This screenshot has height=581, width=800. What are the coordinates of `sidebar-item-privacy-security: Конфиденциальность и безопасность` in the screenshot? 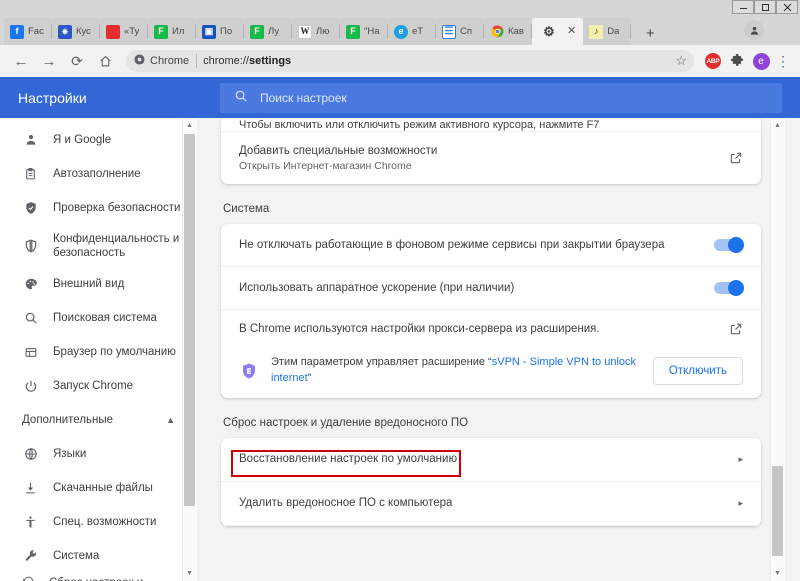 It's located at (98, 246).